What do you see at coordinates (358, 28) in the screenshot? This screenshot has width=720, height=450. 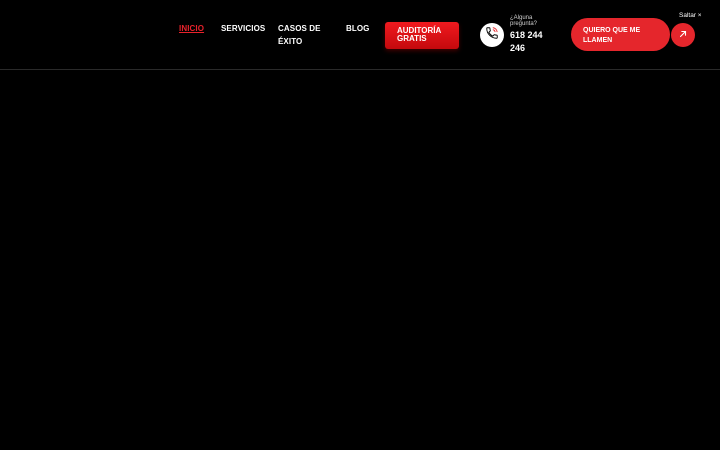 I see `nav-item-blog: BLOG` at bounding box center [358, 28].